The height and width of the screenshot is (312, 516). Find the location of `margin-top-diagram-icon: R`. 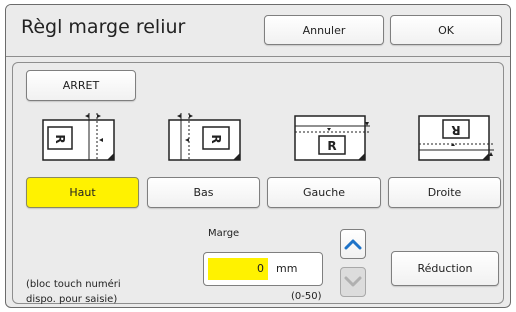

margin-top-diagram-icon: R is located at coordinates (81, 136).